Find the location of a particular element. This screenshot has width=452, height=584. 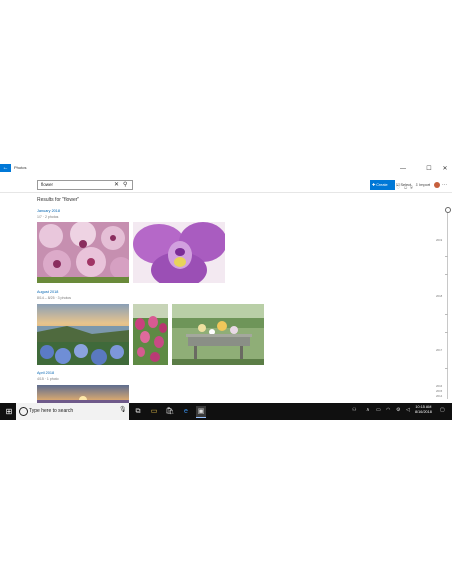

close-button: ✕ is located at coordinates (445, 169).